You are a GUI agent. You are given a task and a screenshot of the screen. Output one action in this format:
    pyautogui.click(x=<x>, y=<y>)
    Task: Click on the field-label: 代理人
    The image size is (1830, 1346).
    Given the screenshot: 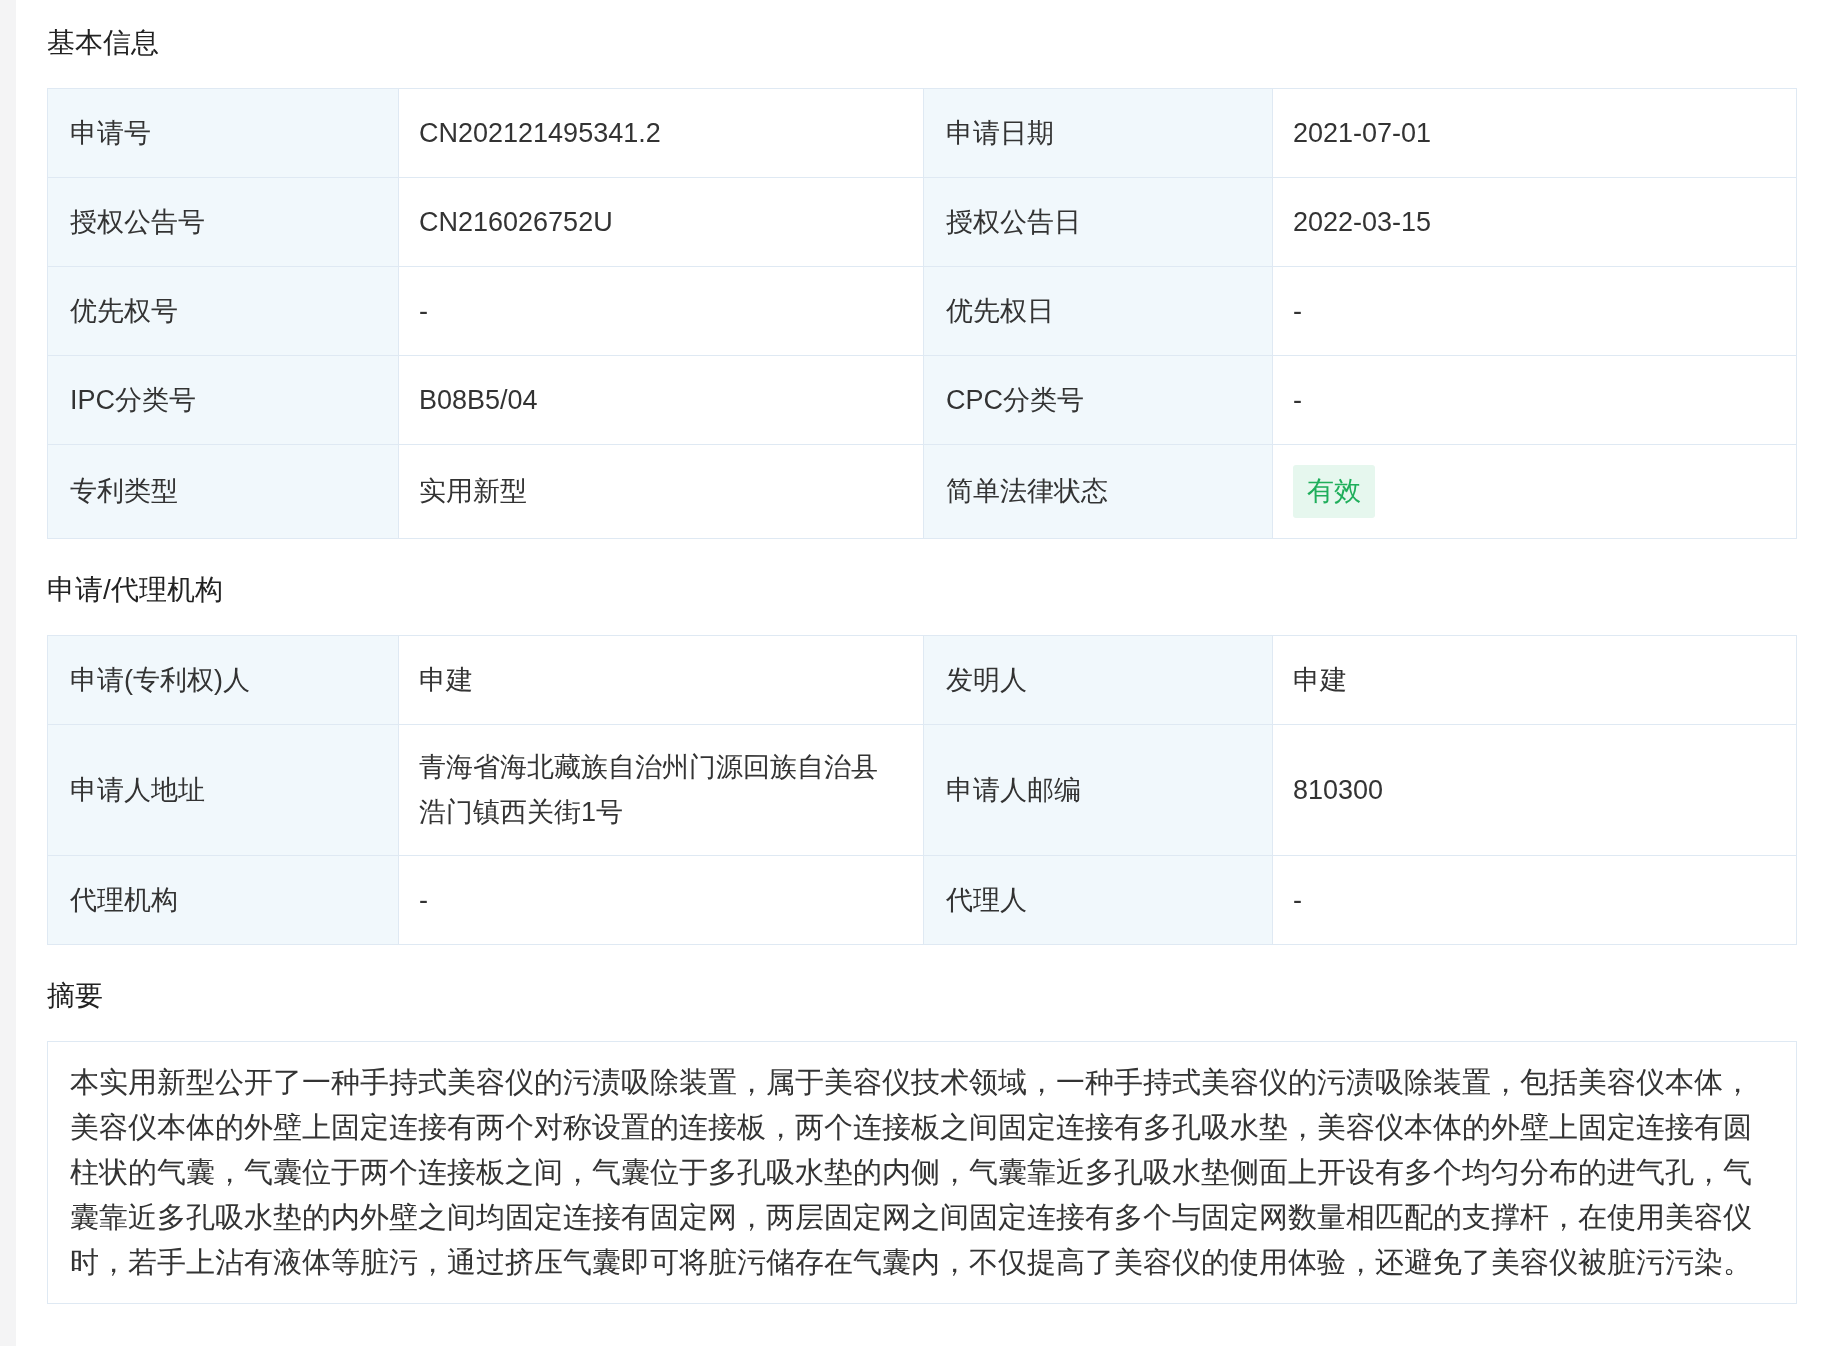 What is the action you would take?
    pyautogui.click(x=986, y=900)
    